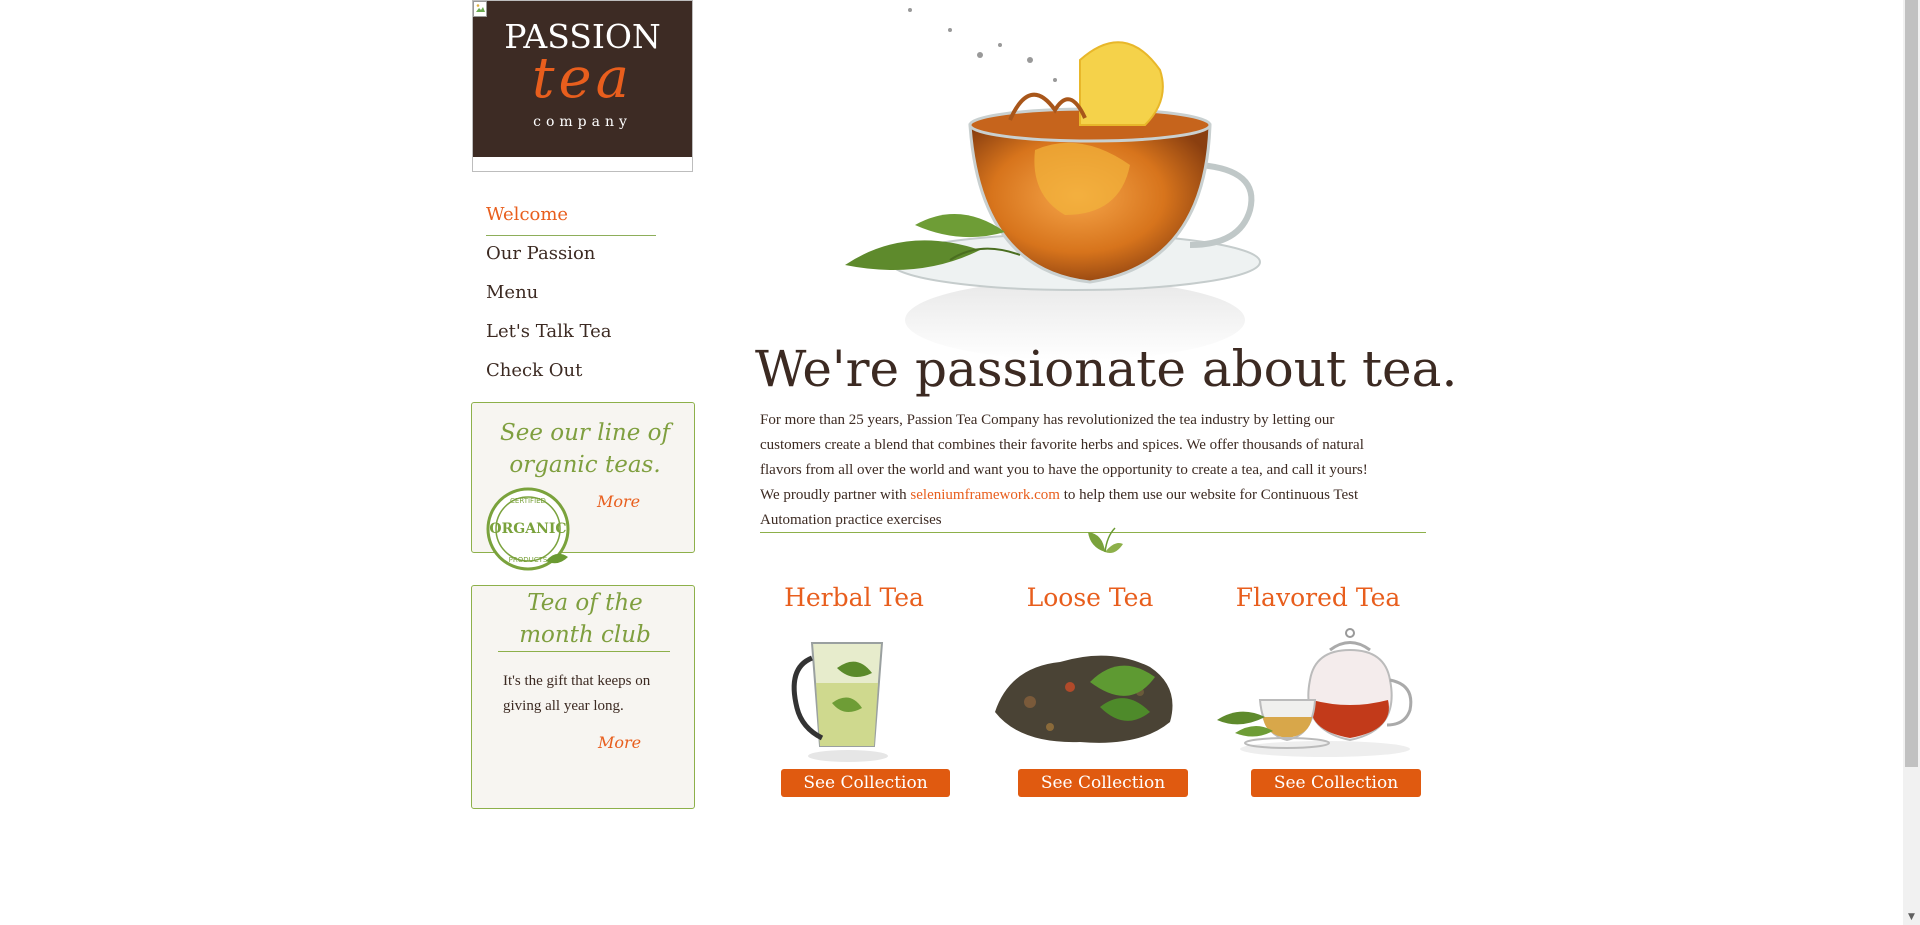 This screenshot has width=1920, height=925. What do you see at coordinates (540, 253) in the screenshot?
I see `nav-our-passion: Our Passion` at bounding box center [540, 253].